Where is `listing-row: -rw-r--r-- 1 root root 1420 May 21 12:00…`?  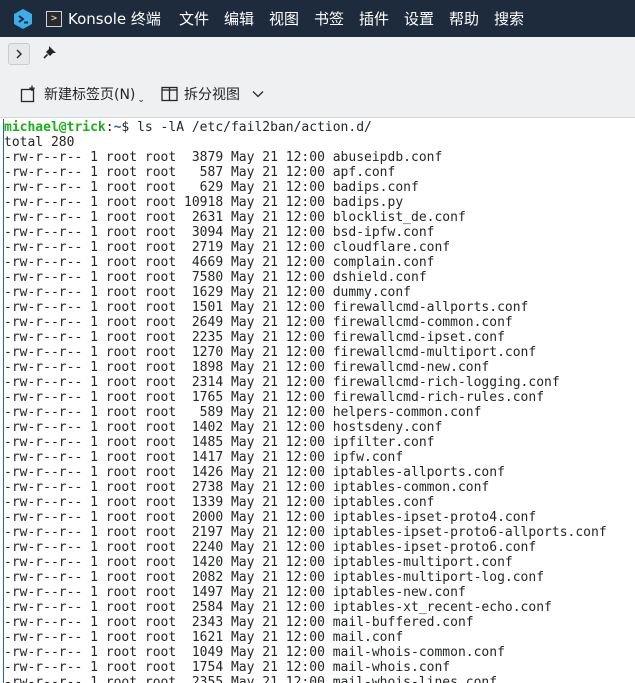
listing-row: -rw-r--r-- 1 root root 1420 May 21 12:00… is located at coordinates (258, 562).